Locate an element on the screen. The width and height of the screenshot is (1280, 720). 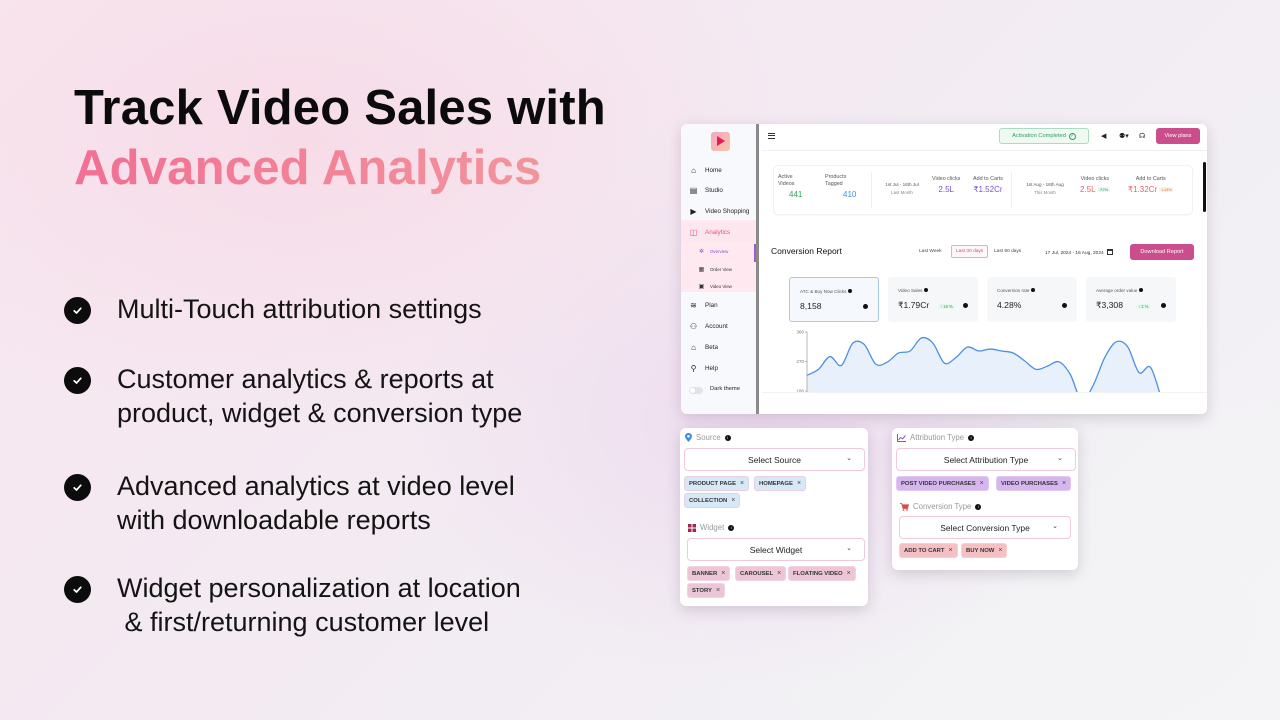
sidebar-item-video-shopping: ▶ Video Shopping is located at coordinates (718, 211).